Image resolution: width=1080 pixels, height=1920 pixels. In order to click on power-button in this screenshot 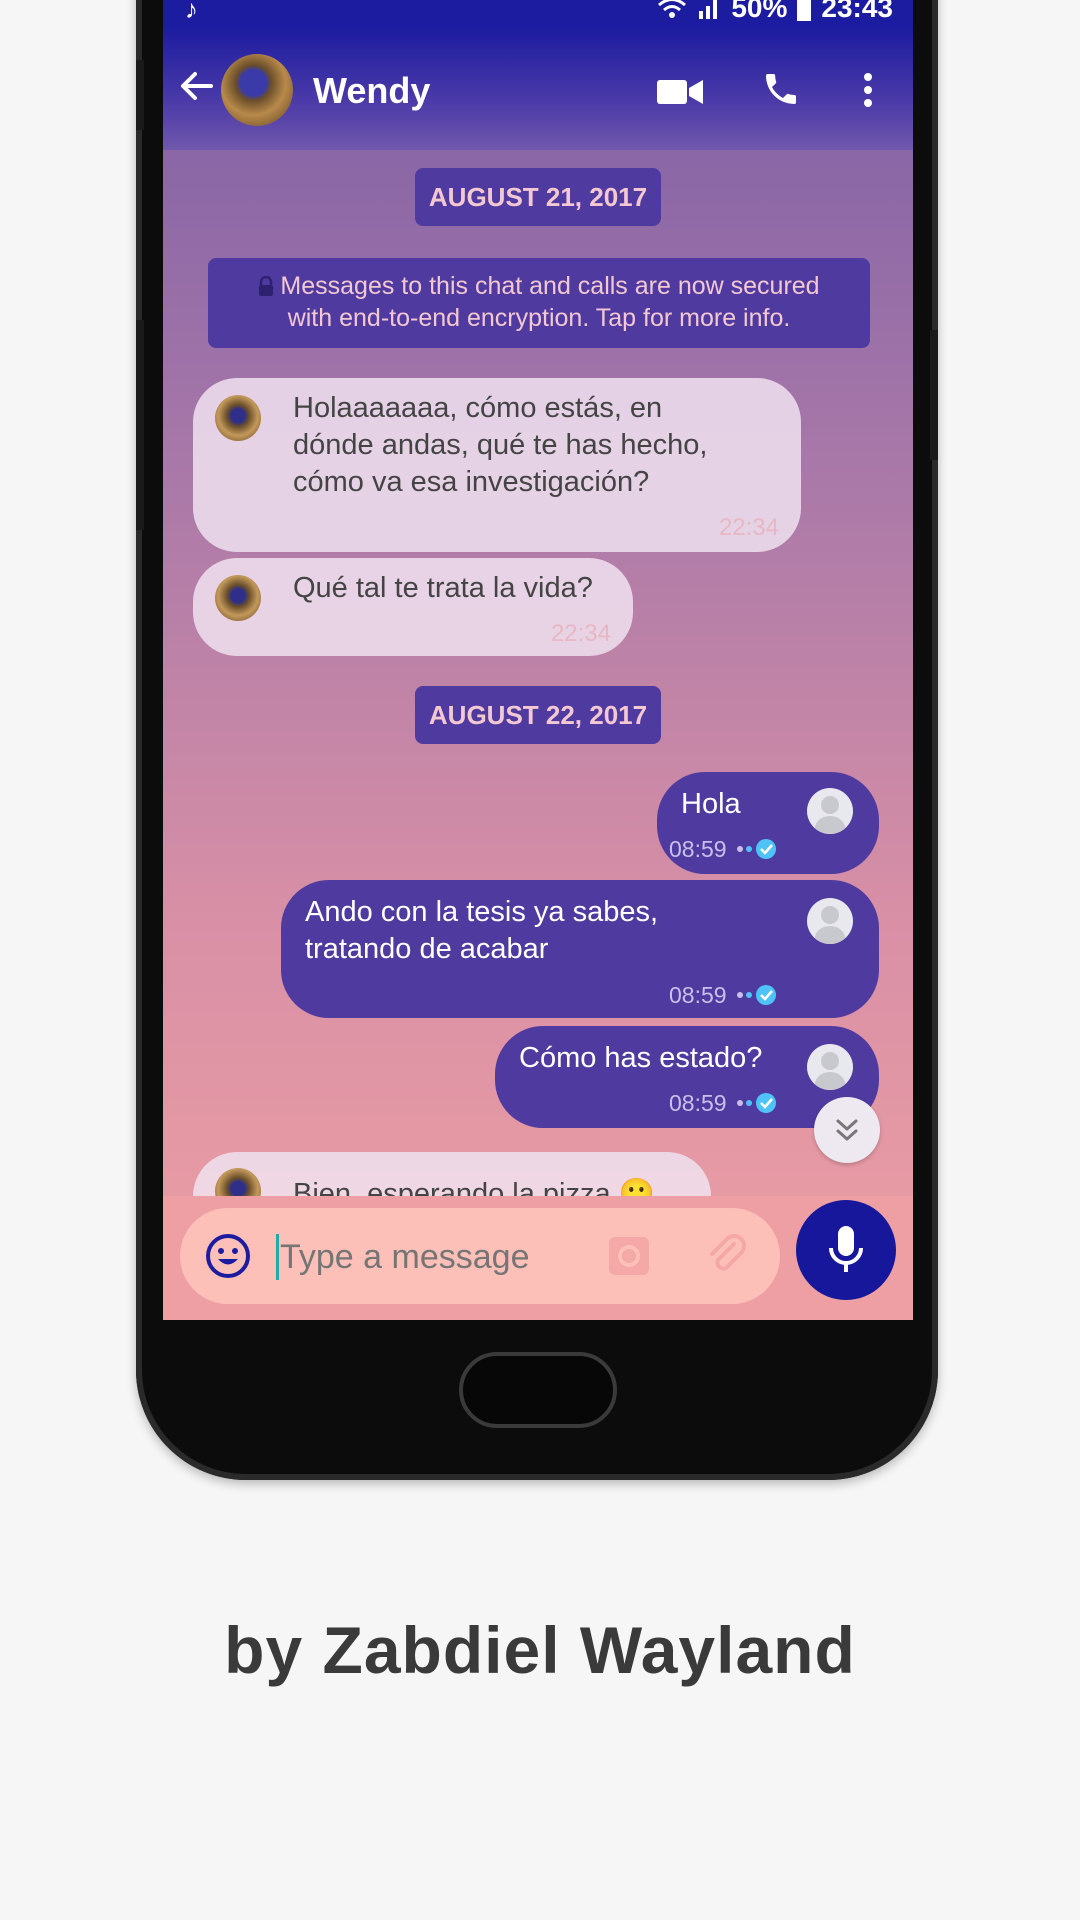, I will do `click(934, 395)`.